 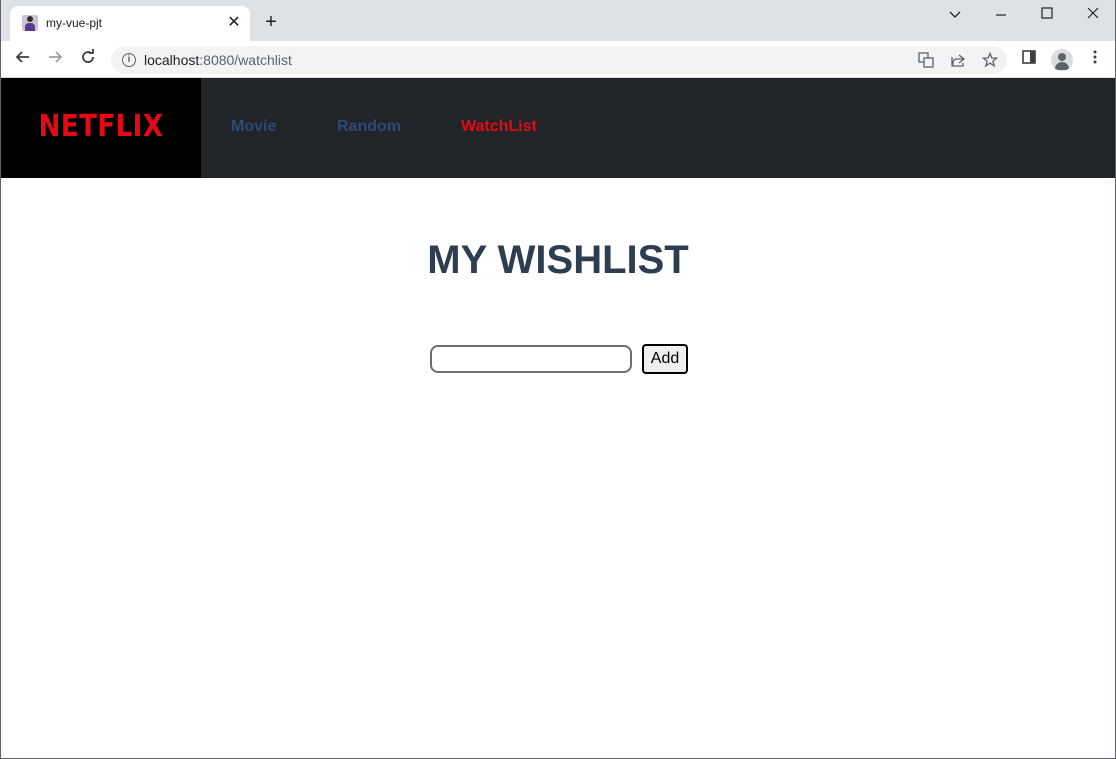 I want to click on info-icon: i, so click(x=129, y=60).